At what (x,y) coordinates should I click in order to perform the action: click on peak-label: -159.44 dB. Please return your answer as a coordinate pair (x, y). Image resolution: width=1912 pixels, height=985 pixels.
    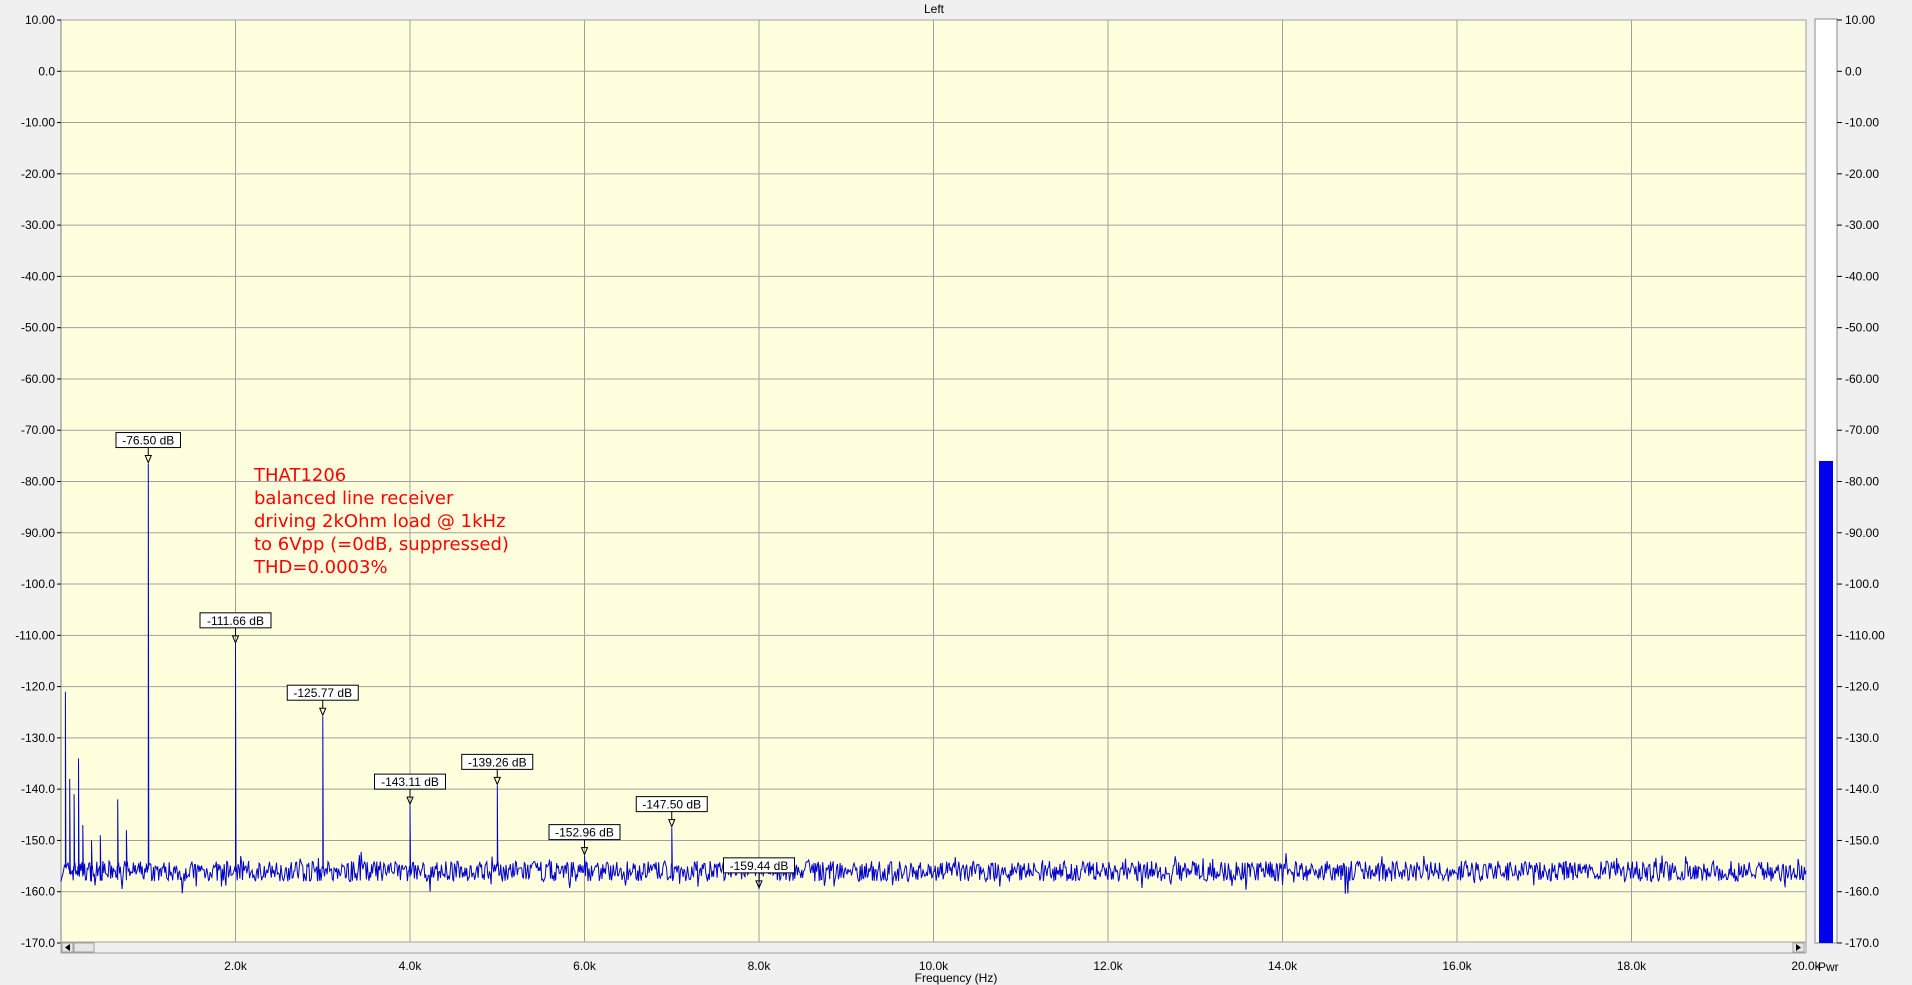
    Looking at the image, I should click on (759, 866).